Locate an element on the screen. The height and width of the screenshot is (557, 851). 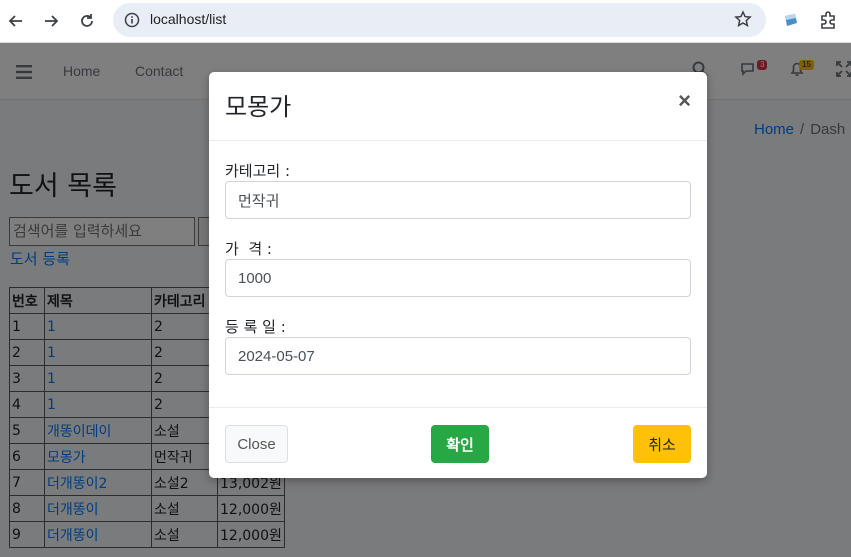
reload-button is located at coordinates (87, 21).